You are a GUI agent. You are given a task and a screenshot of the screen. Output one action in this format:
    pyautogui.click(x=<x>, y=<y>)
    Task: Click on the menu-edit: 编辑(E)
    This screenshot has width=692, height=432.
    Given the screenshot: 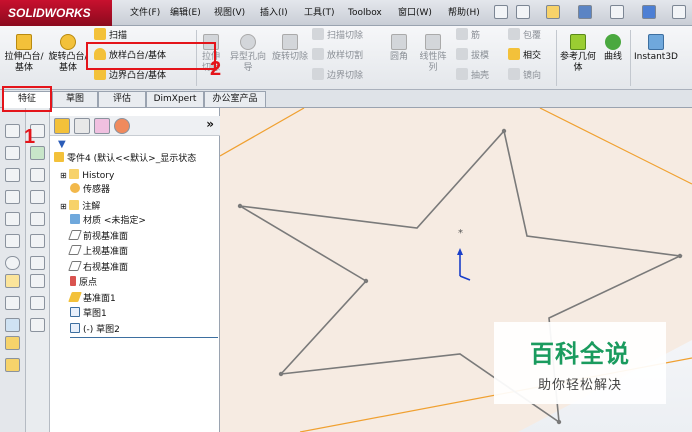 What is the action you would take?
    pyautogui.click(x=185, y=13)
    